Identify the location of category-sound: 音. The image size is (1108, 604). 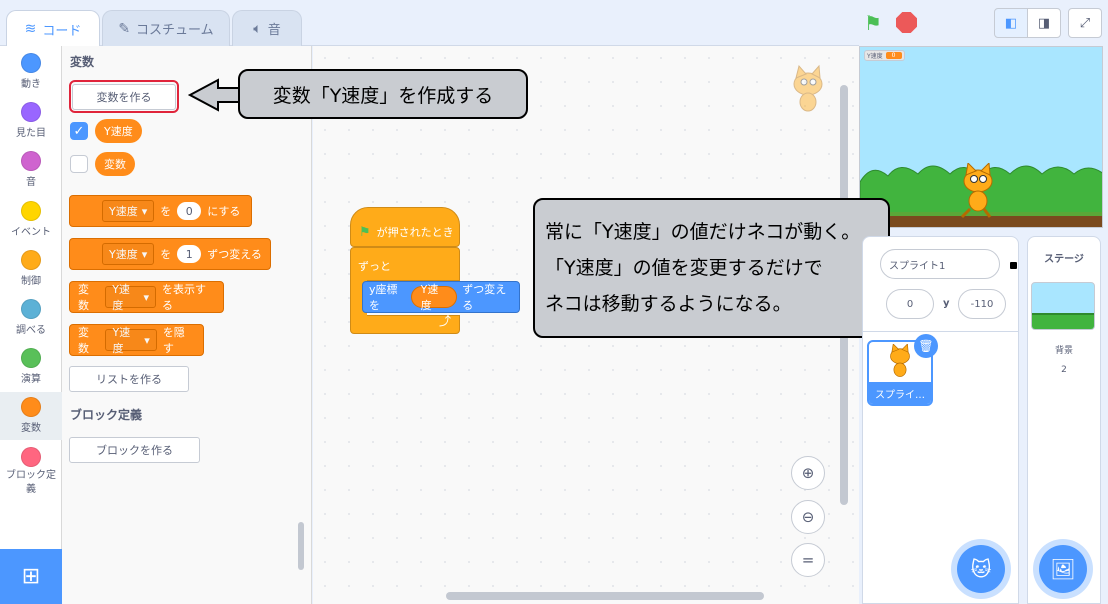
(31, 170).